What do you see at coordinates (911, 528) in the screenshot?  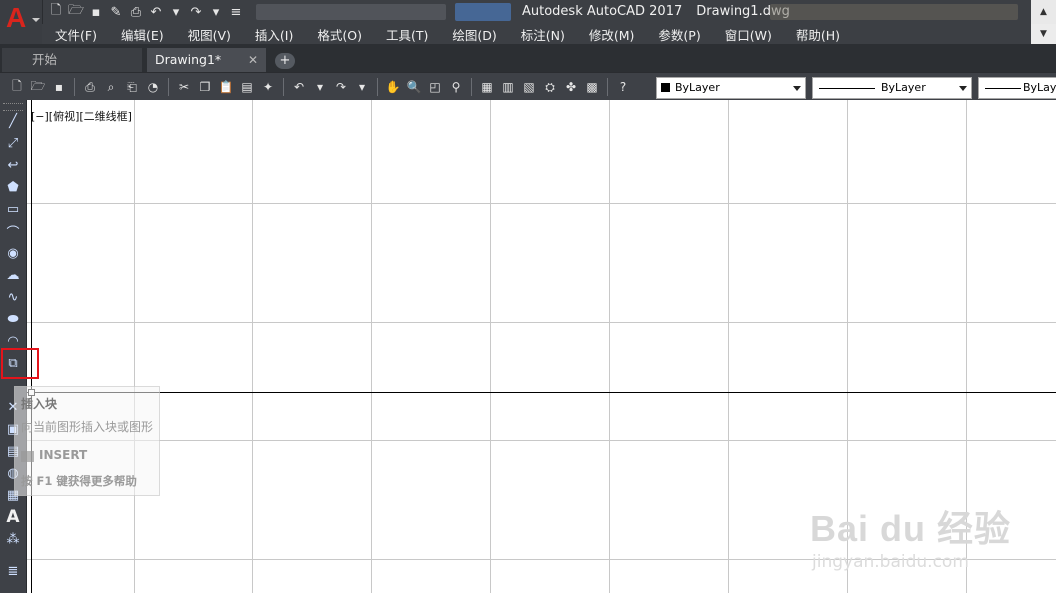 I see `watermark-main: Bai du 经验` at bounding box center [911, 528].